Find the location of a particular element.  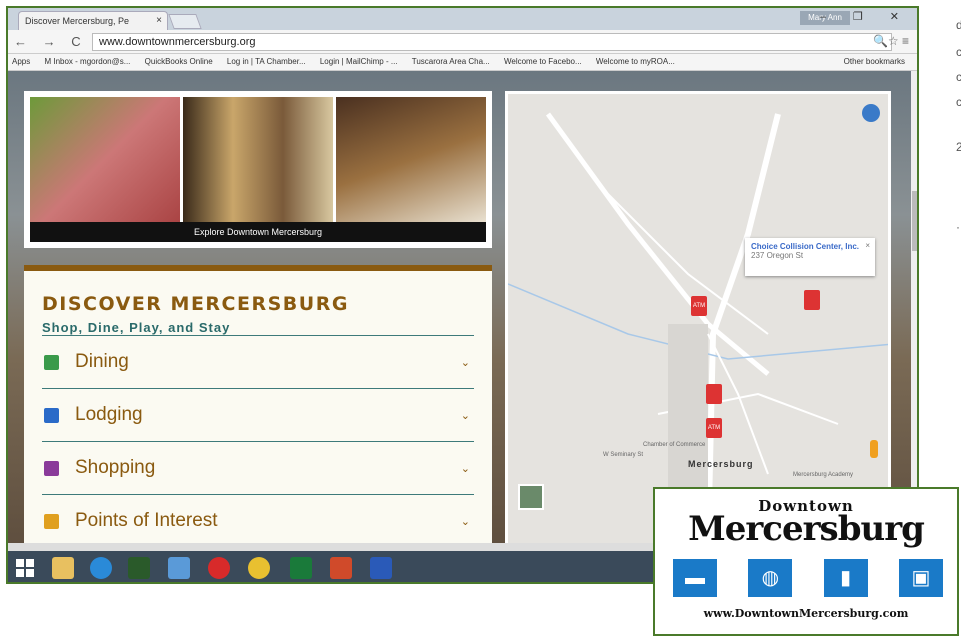

map-label: Mercersburg Academy is located at coordinates (823, 475).